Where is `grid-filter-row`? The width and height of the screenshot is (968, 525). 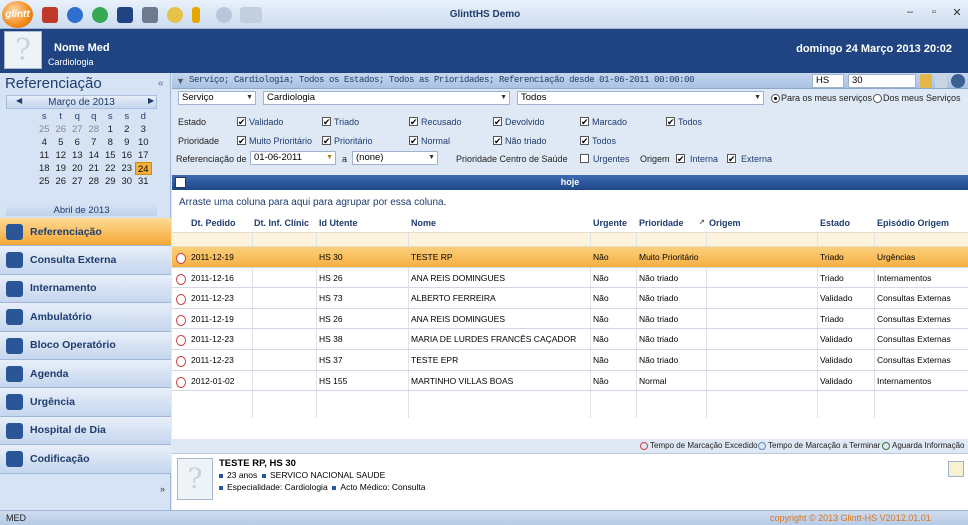 grid-filter-row is located at coordinates (570, 239).